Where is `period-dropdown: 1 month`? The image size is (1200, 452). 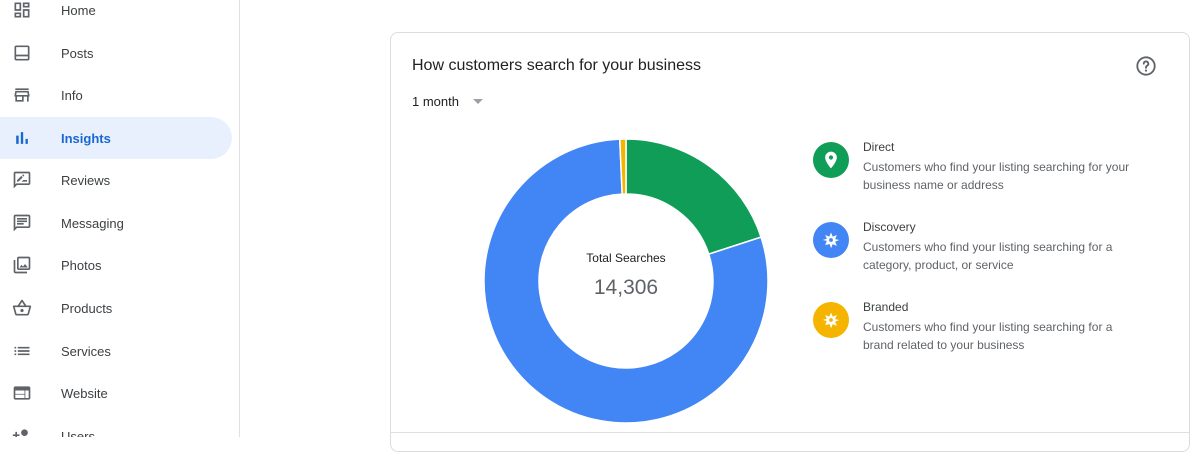
period-dropdown: 1 month is located at coordinates (447, 101).